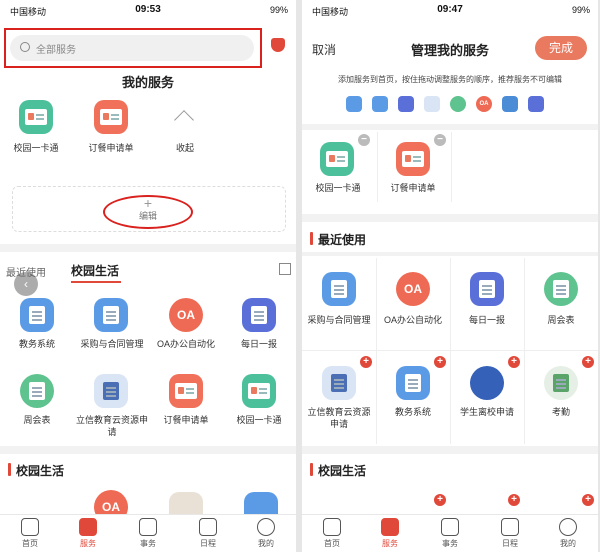  Describe the element at coordinates (148, 203) in the screenshot. I see `plus-icon: +` at that location.